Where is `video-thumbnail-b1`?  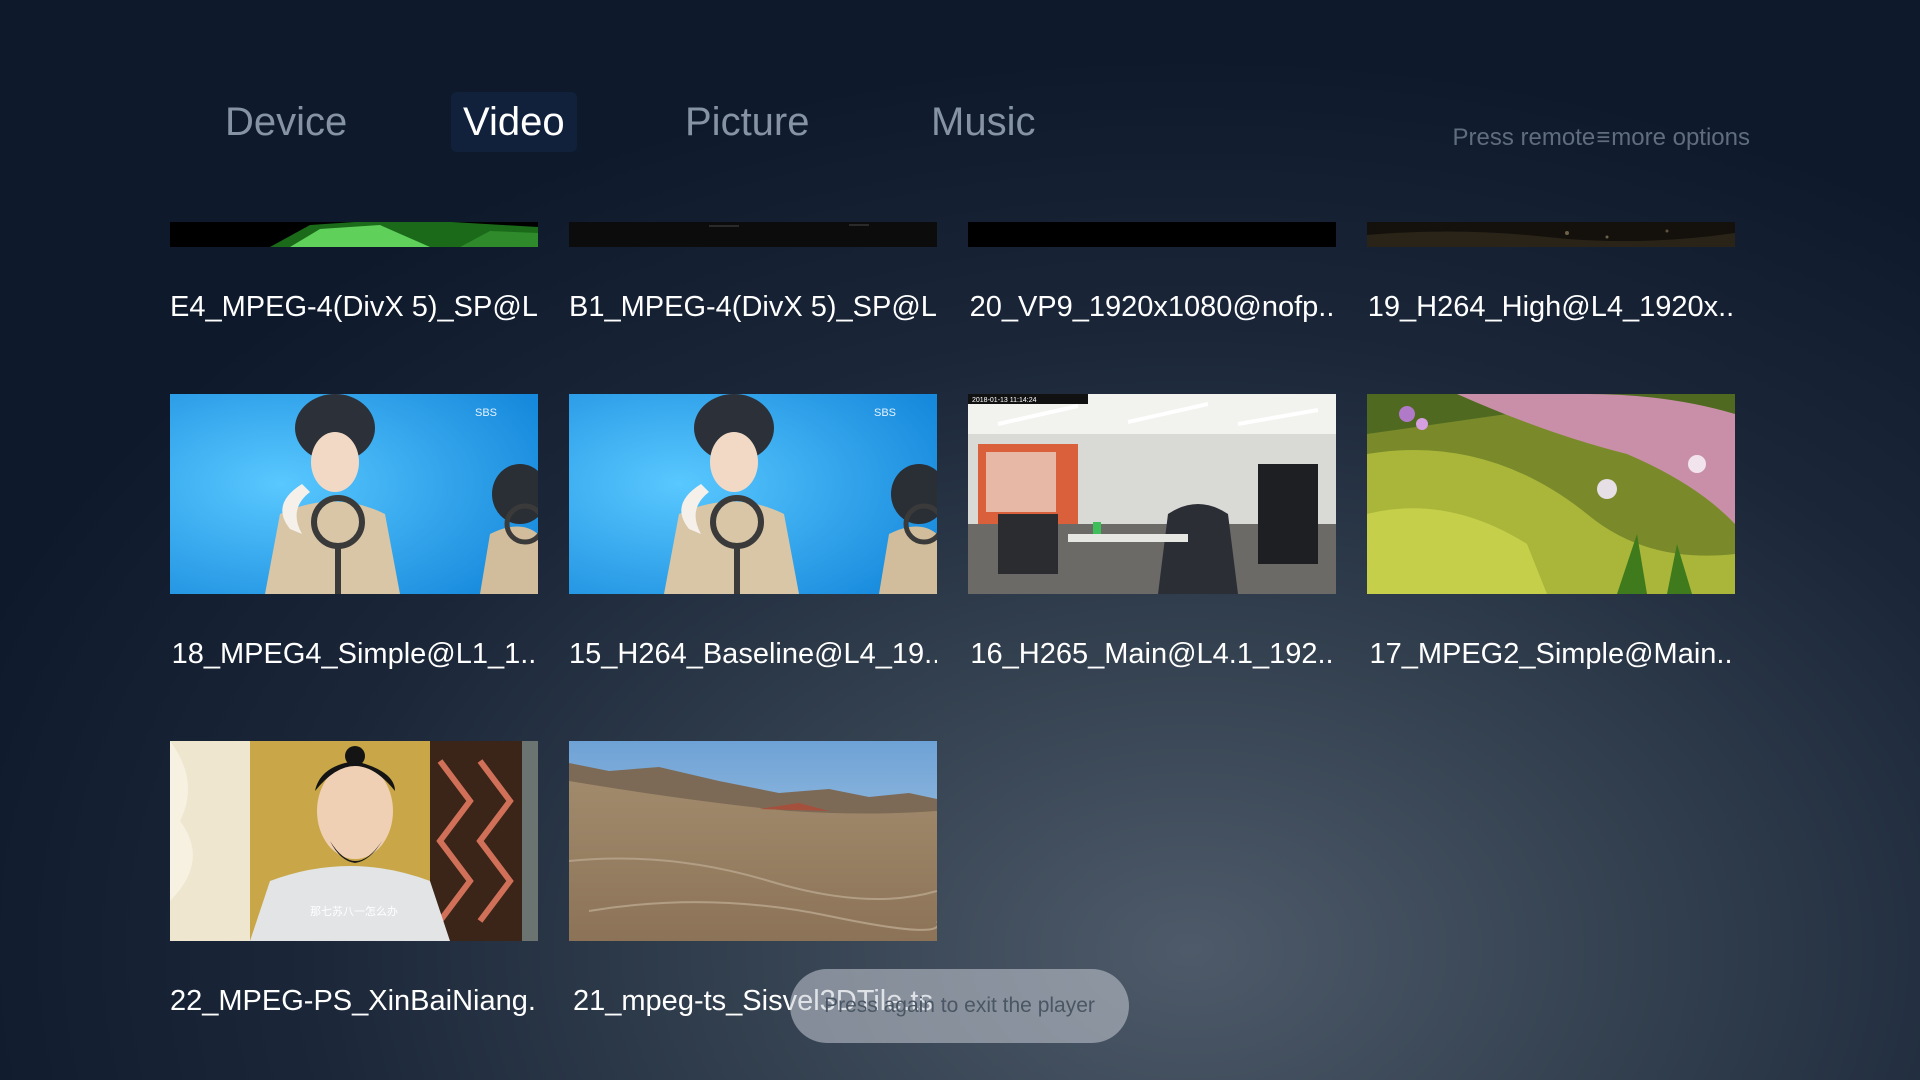
video-thumbnail-b1 is located at coordinates (753, 234).